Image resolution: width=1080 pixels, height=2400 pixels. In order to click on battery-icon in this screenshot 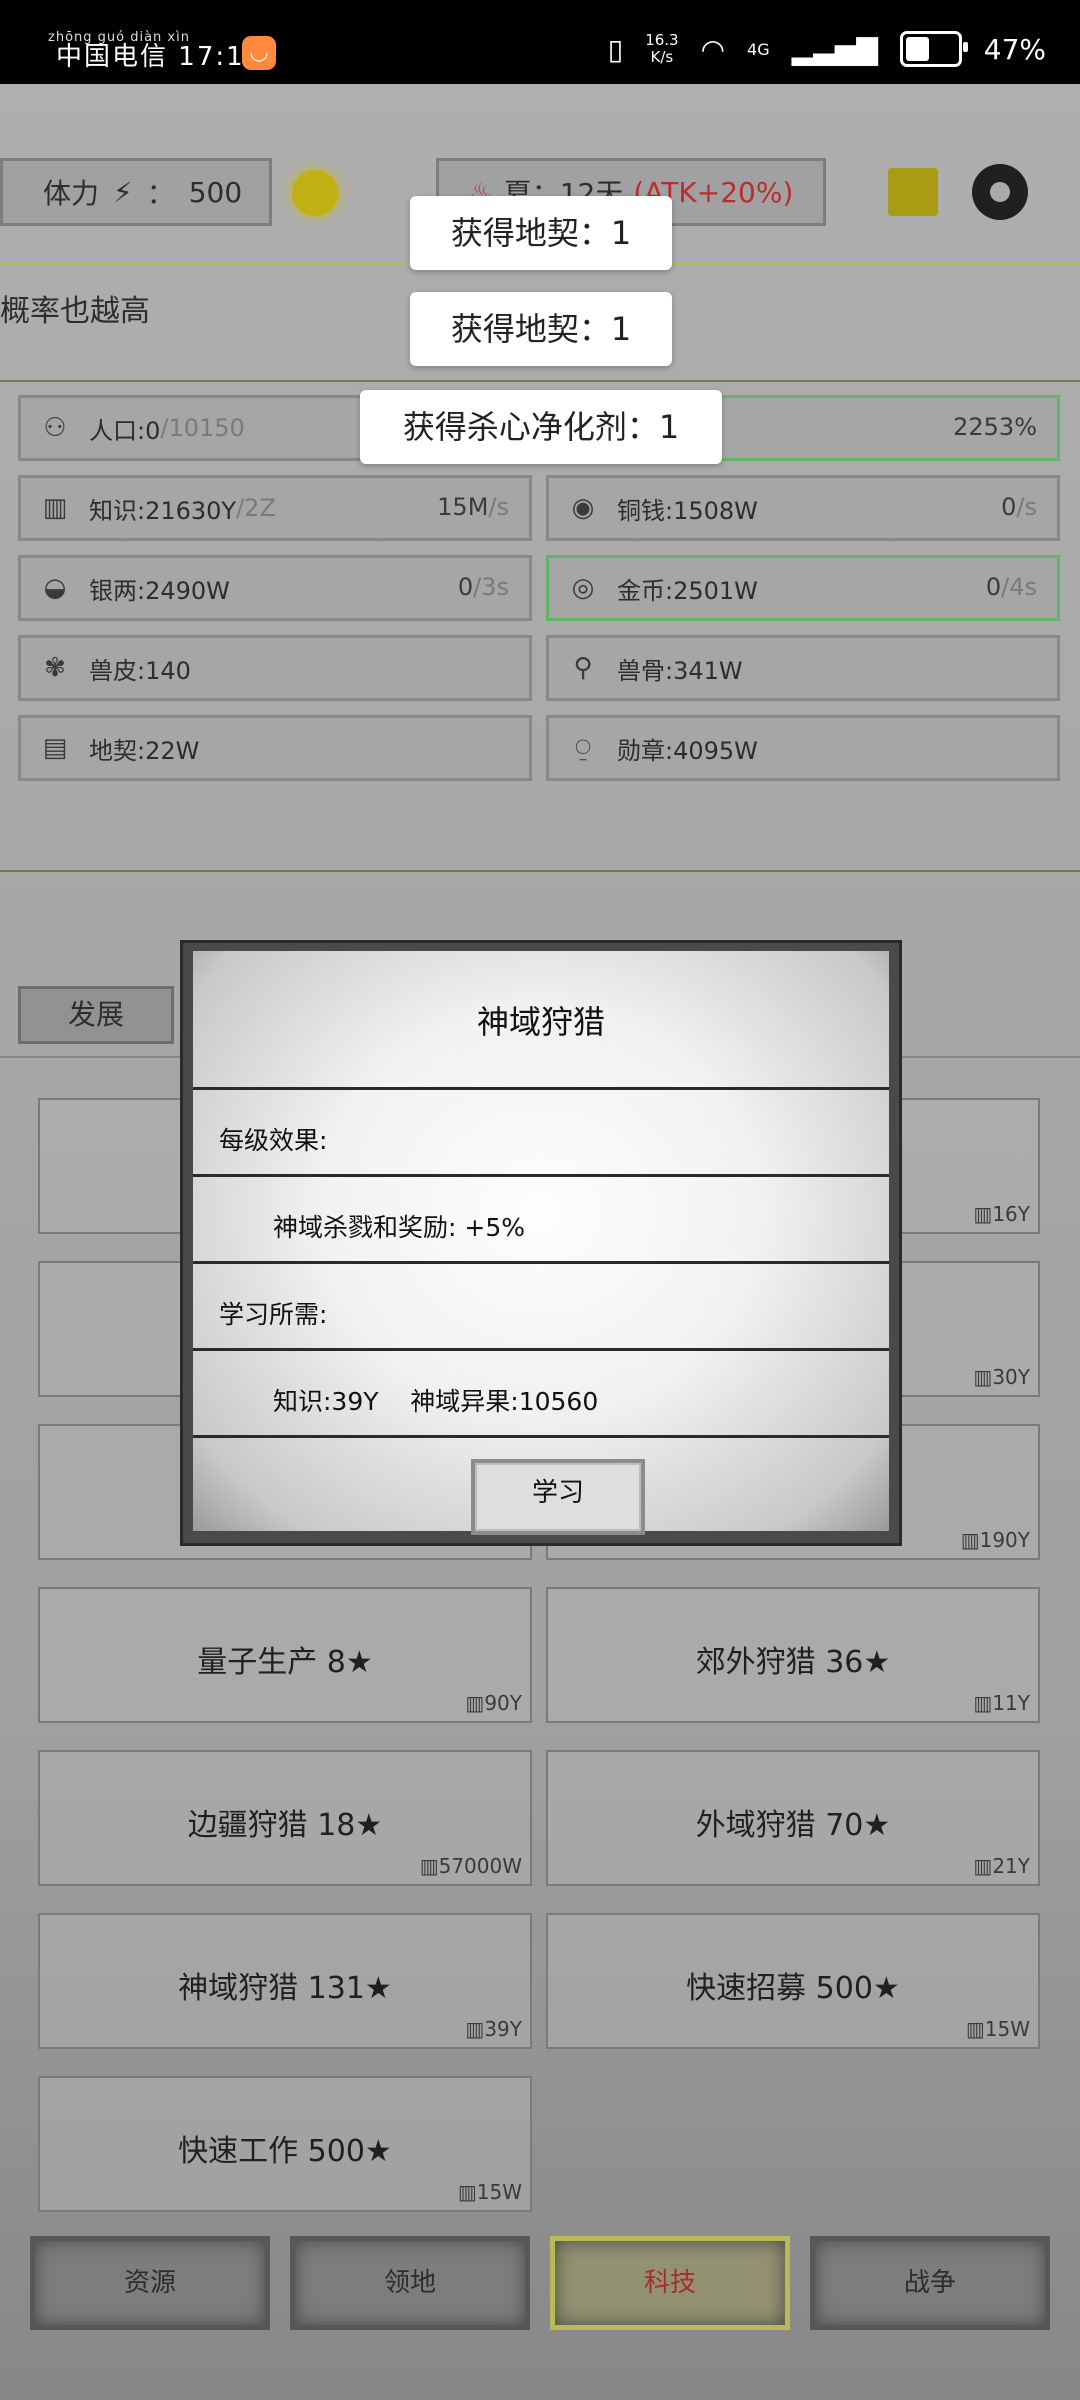, I will do `click(933, 49)`.